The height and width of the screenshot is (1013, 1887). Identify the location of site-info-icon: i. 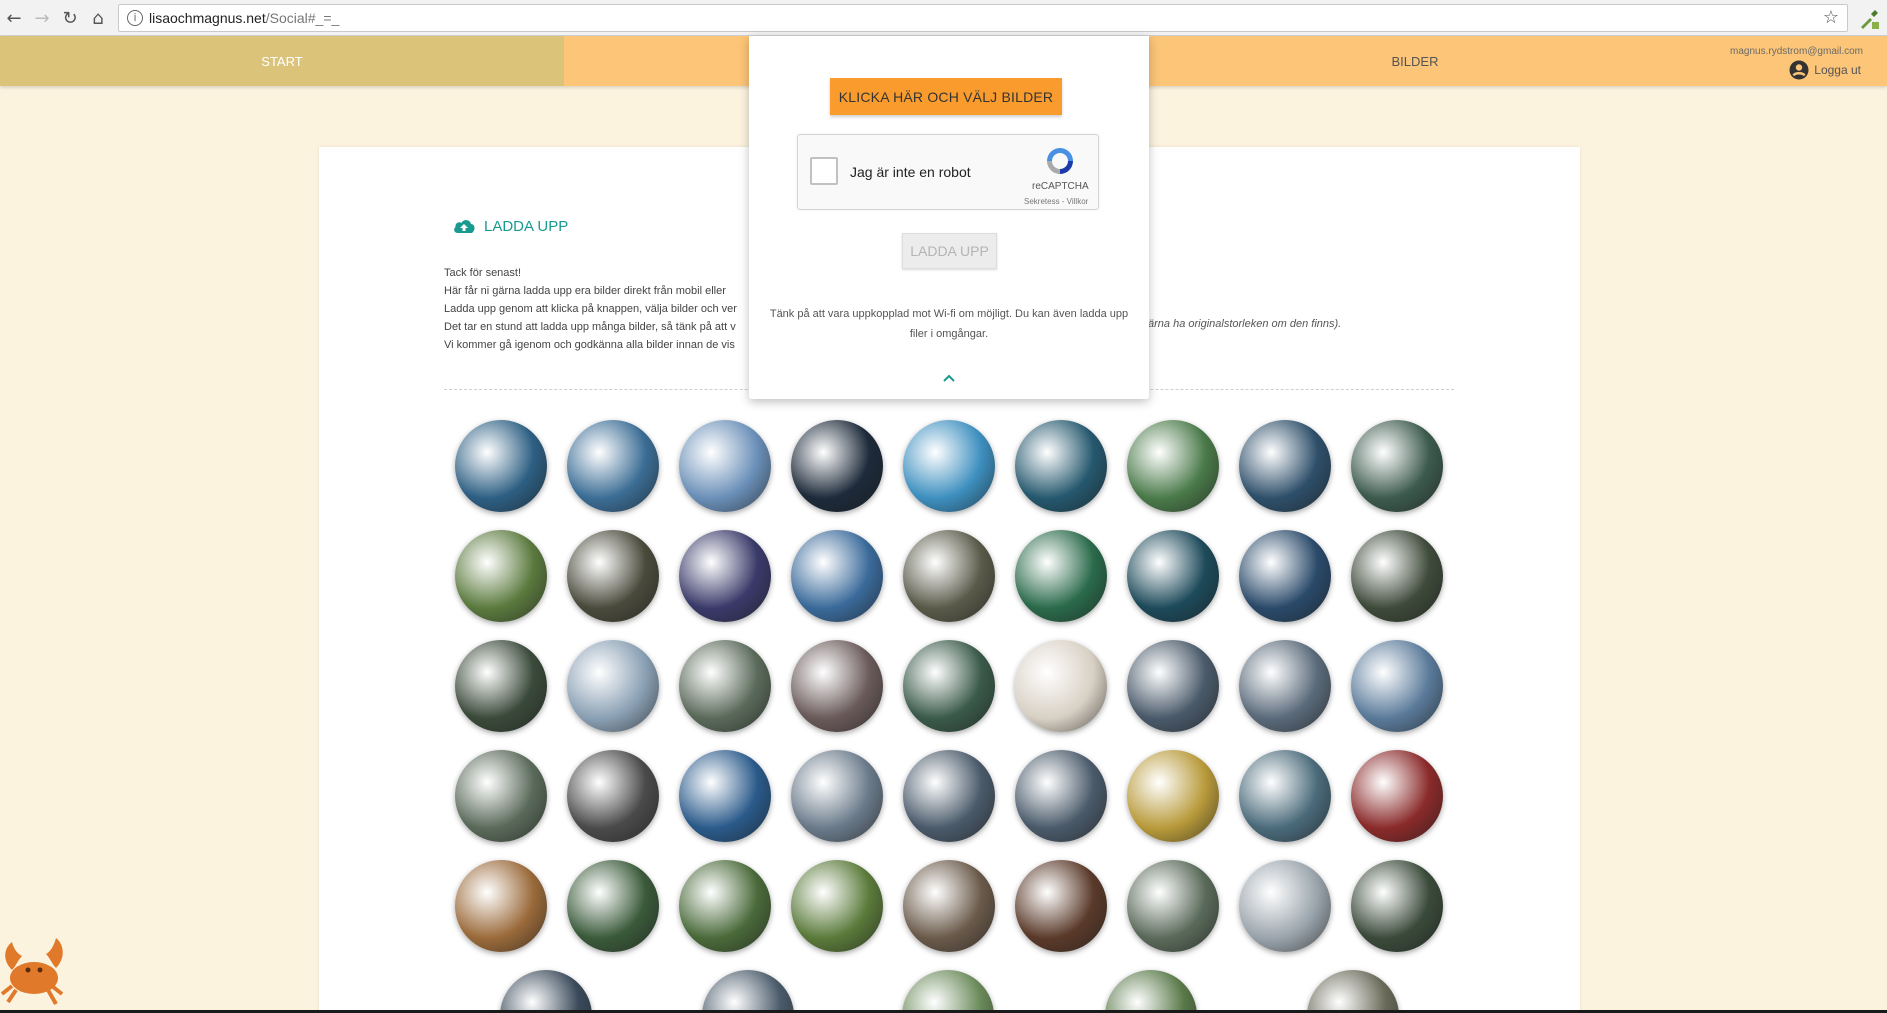
(135, 18).